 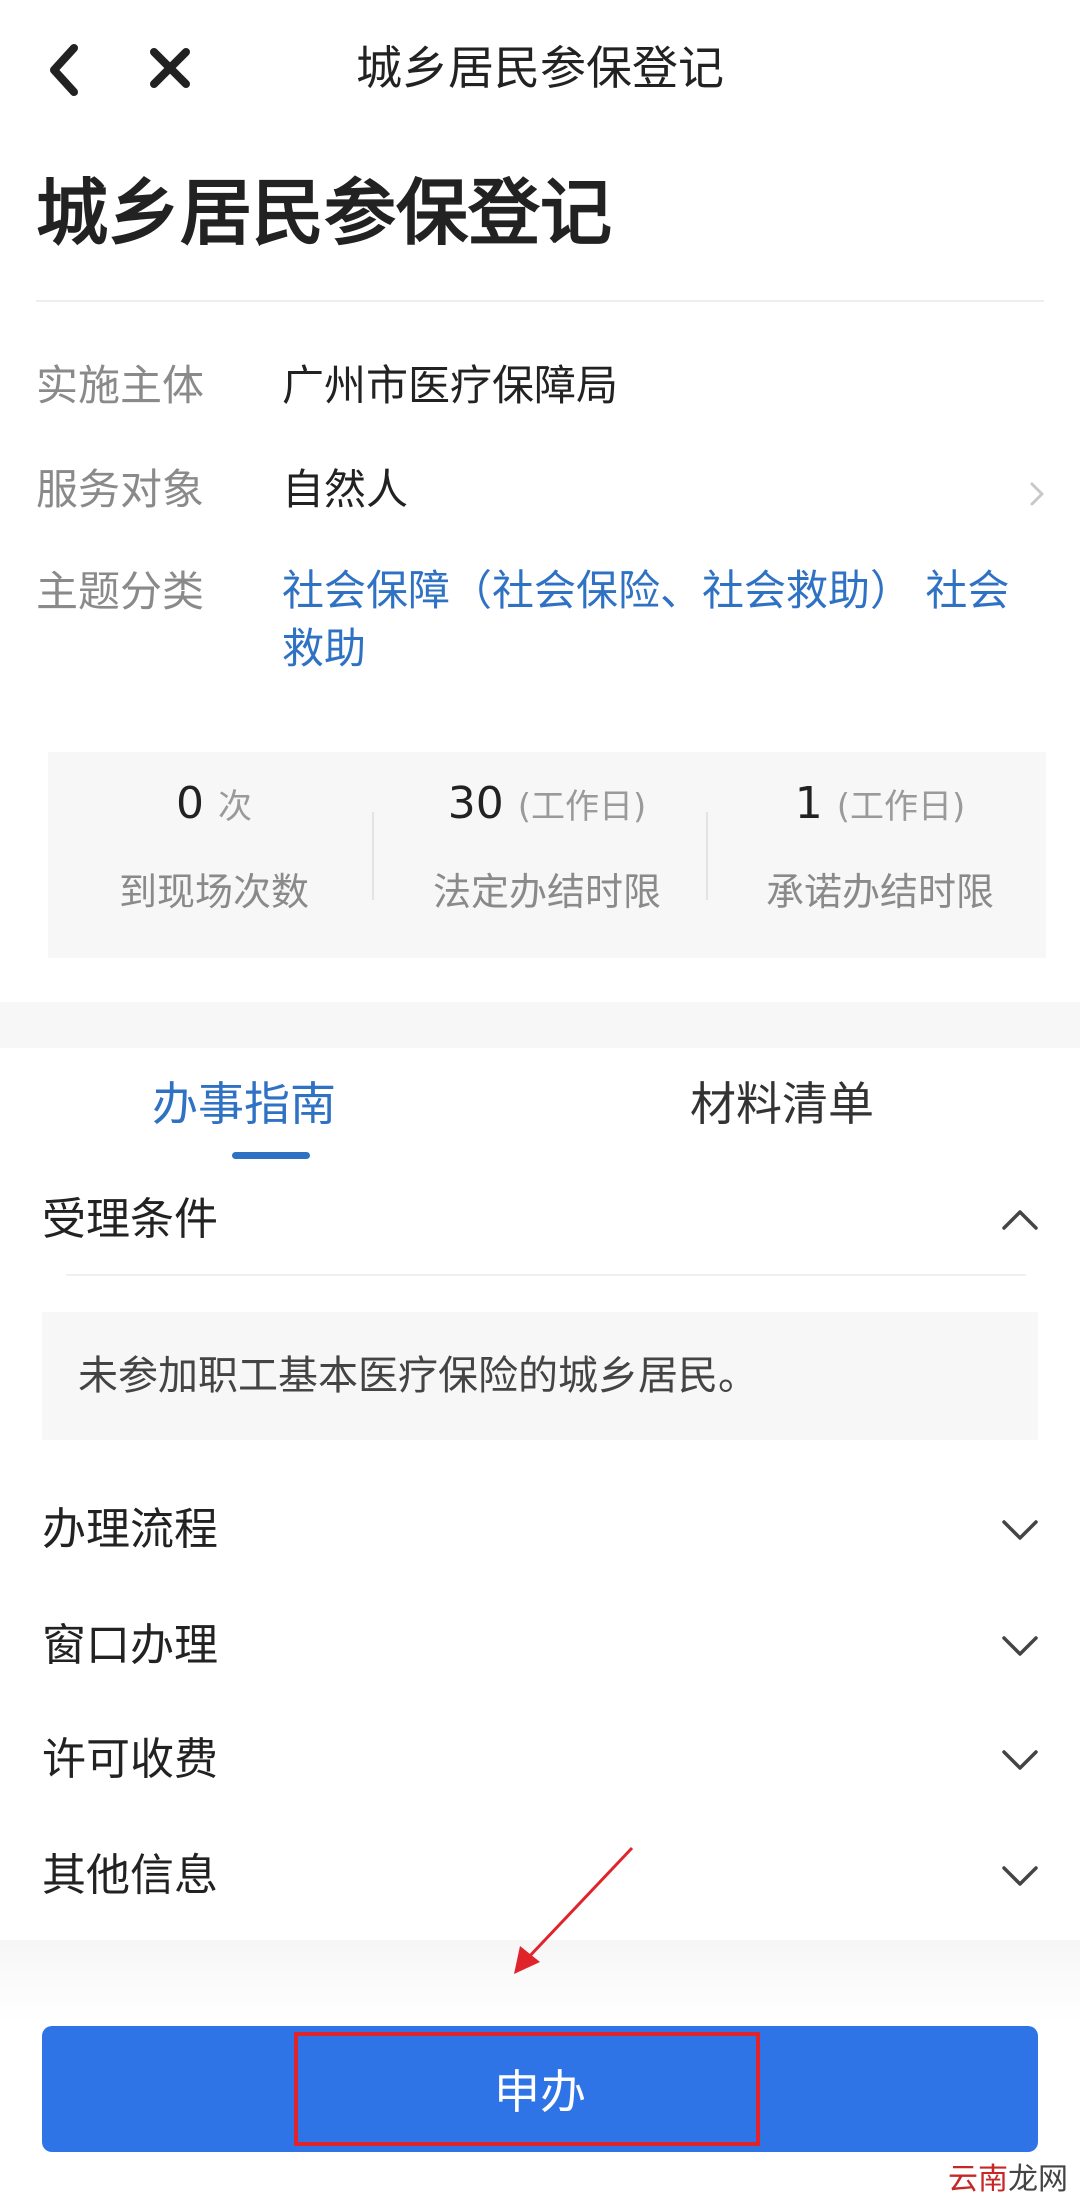 What do you see at coordinates (130, 1876) in the screenshot?
I see `section-other-info: 其他信息` at bounding box center [130, 1876].